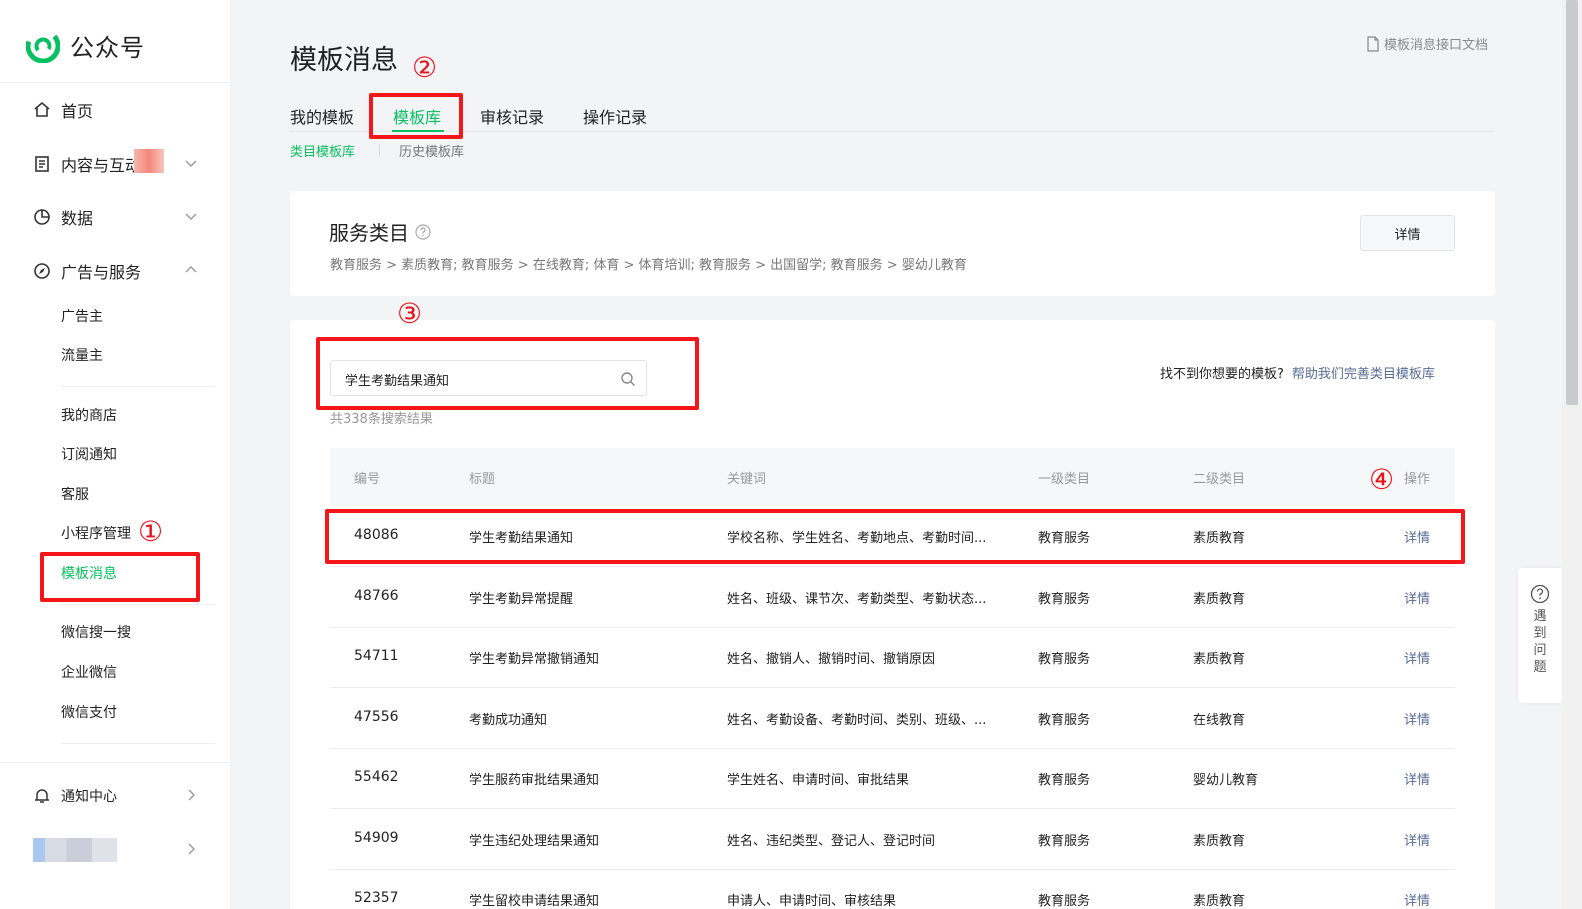 This screenshot has width=1582, height=909. What do you see at coordinates (89, 673) in the screenshot?
I see `sidebar-sub-work-wechat: 企业微信` at bounding box center [89, 673].